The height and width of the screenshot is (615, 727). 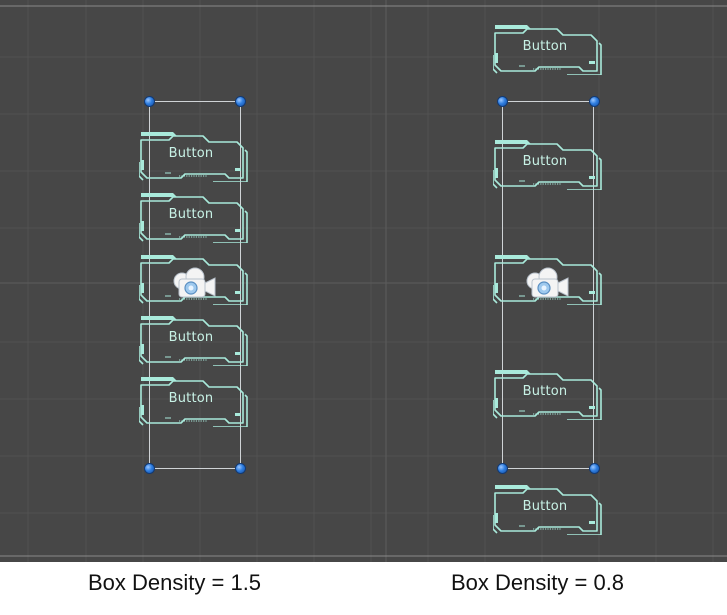 What do you see at coordinates (175, 582) in the screenshot?
I see `caption-left: Box Density = 1.5` at bounding box center [175, 582].